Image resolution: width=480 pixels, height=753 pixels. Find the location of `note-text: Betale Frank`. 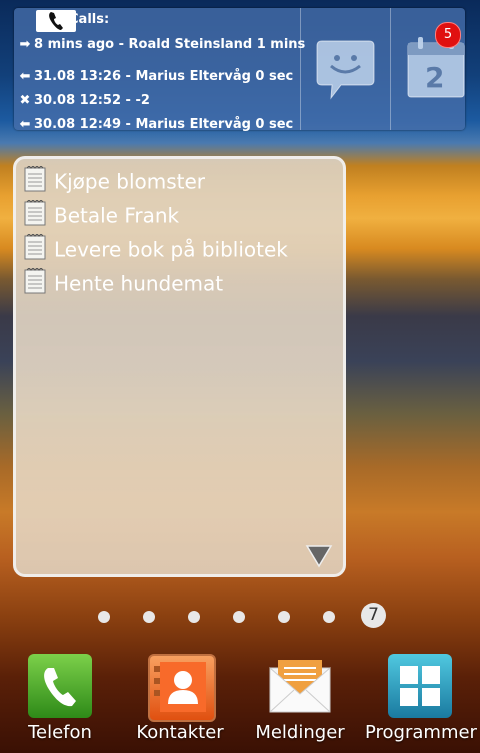

note-text: Betale Frank is located at coordinates (117, 215).